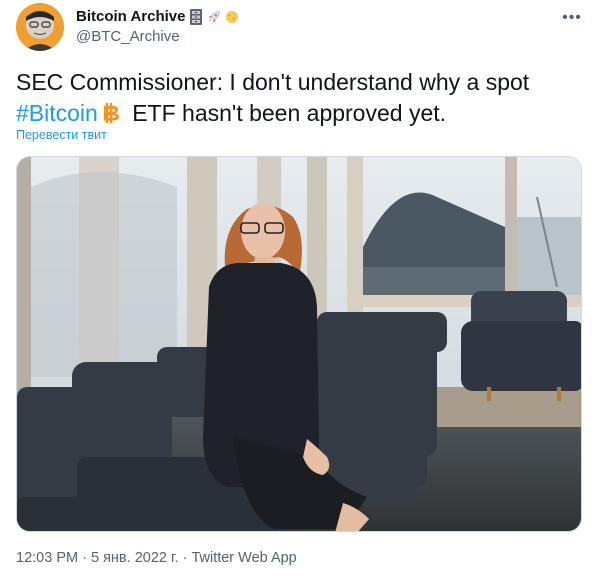 This screenshot has width=599, height=585. What do you see at coordinates (572, 18) in the screenshot?
I see `more-options-button: •••` at bounding box center [572, 18].